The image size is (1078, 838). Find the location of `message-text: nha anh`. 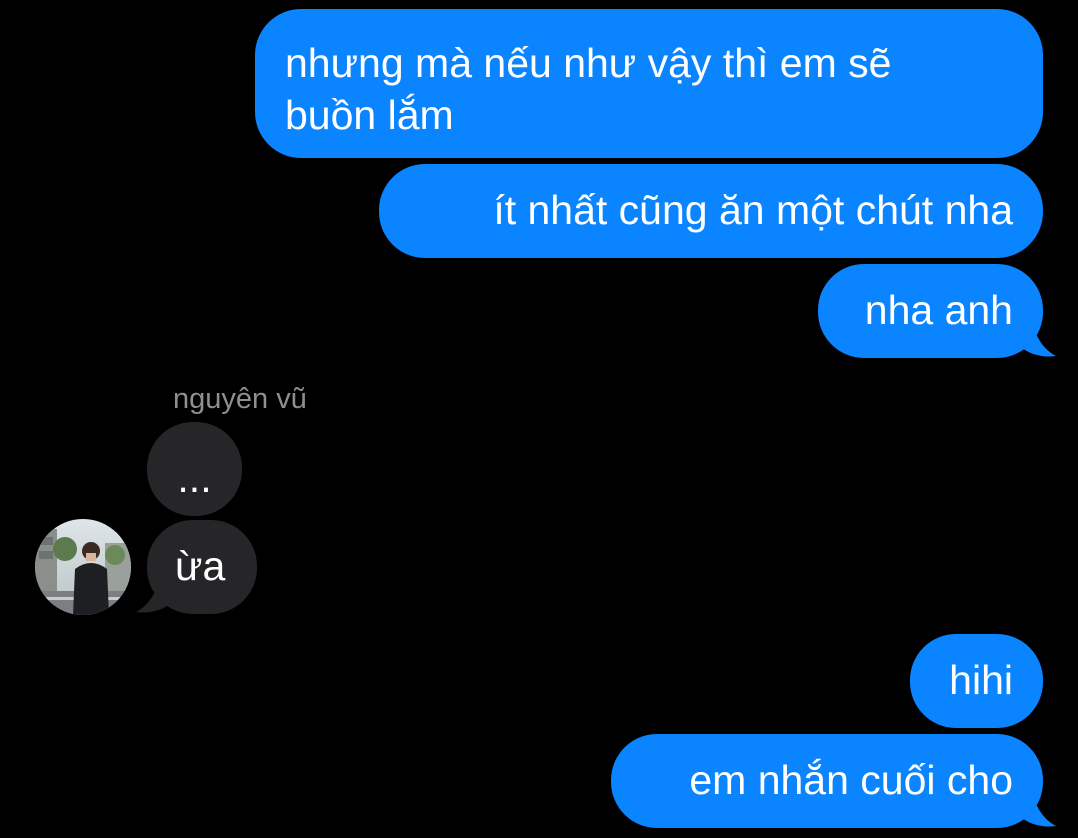

message-text: nha anh is located at coordinates (938, 310).